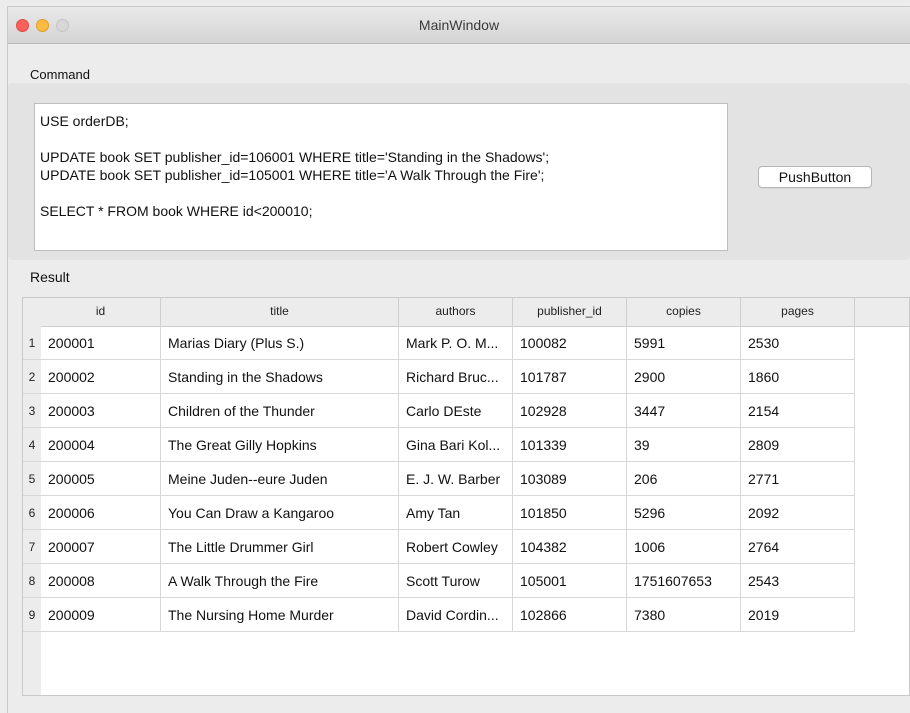 This screenshot has height=713, width=910. Describe the element at coordinates (176, 211) in the screenshot. I see `command-line: SELECT * FROM book WHERE id<200010;` at that location.